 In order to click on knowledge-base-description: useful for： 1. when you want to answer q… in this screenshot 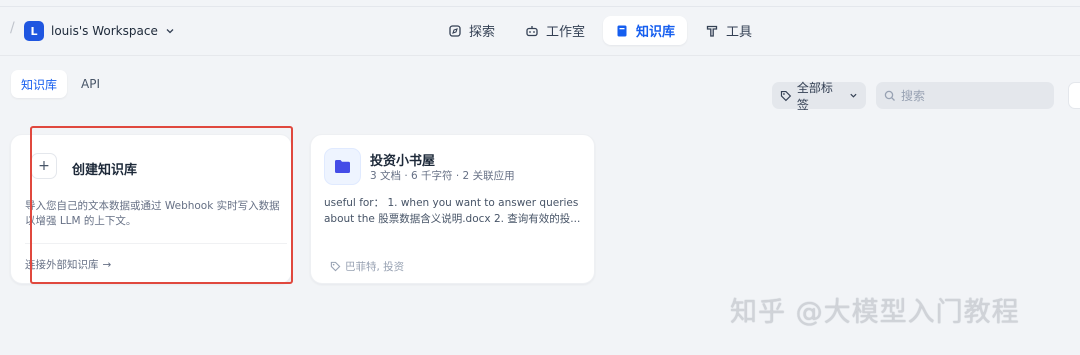, I will do `click(452, 211)`.